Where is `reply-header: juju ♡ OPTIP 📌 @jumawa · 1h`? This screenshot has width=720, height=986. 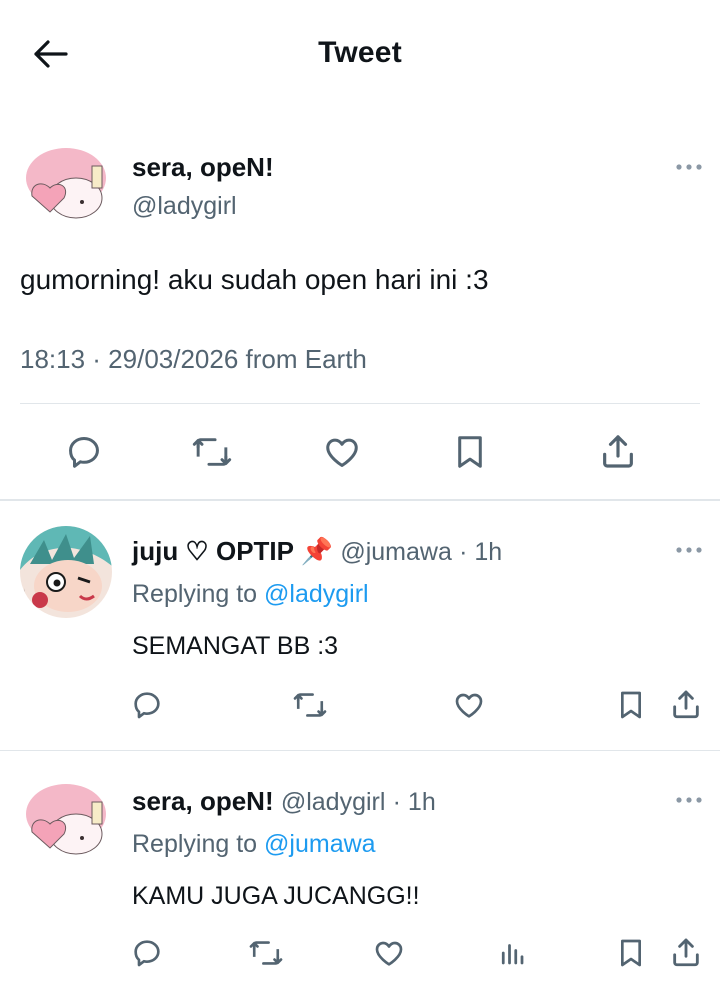 reply-header: juju ♡ OPTIP 📌 @jumawa · 1h is located at coordinates (317, 551).